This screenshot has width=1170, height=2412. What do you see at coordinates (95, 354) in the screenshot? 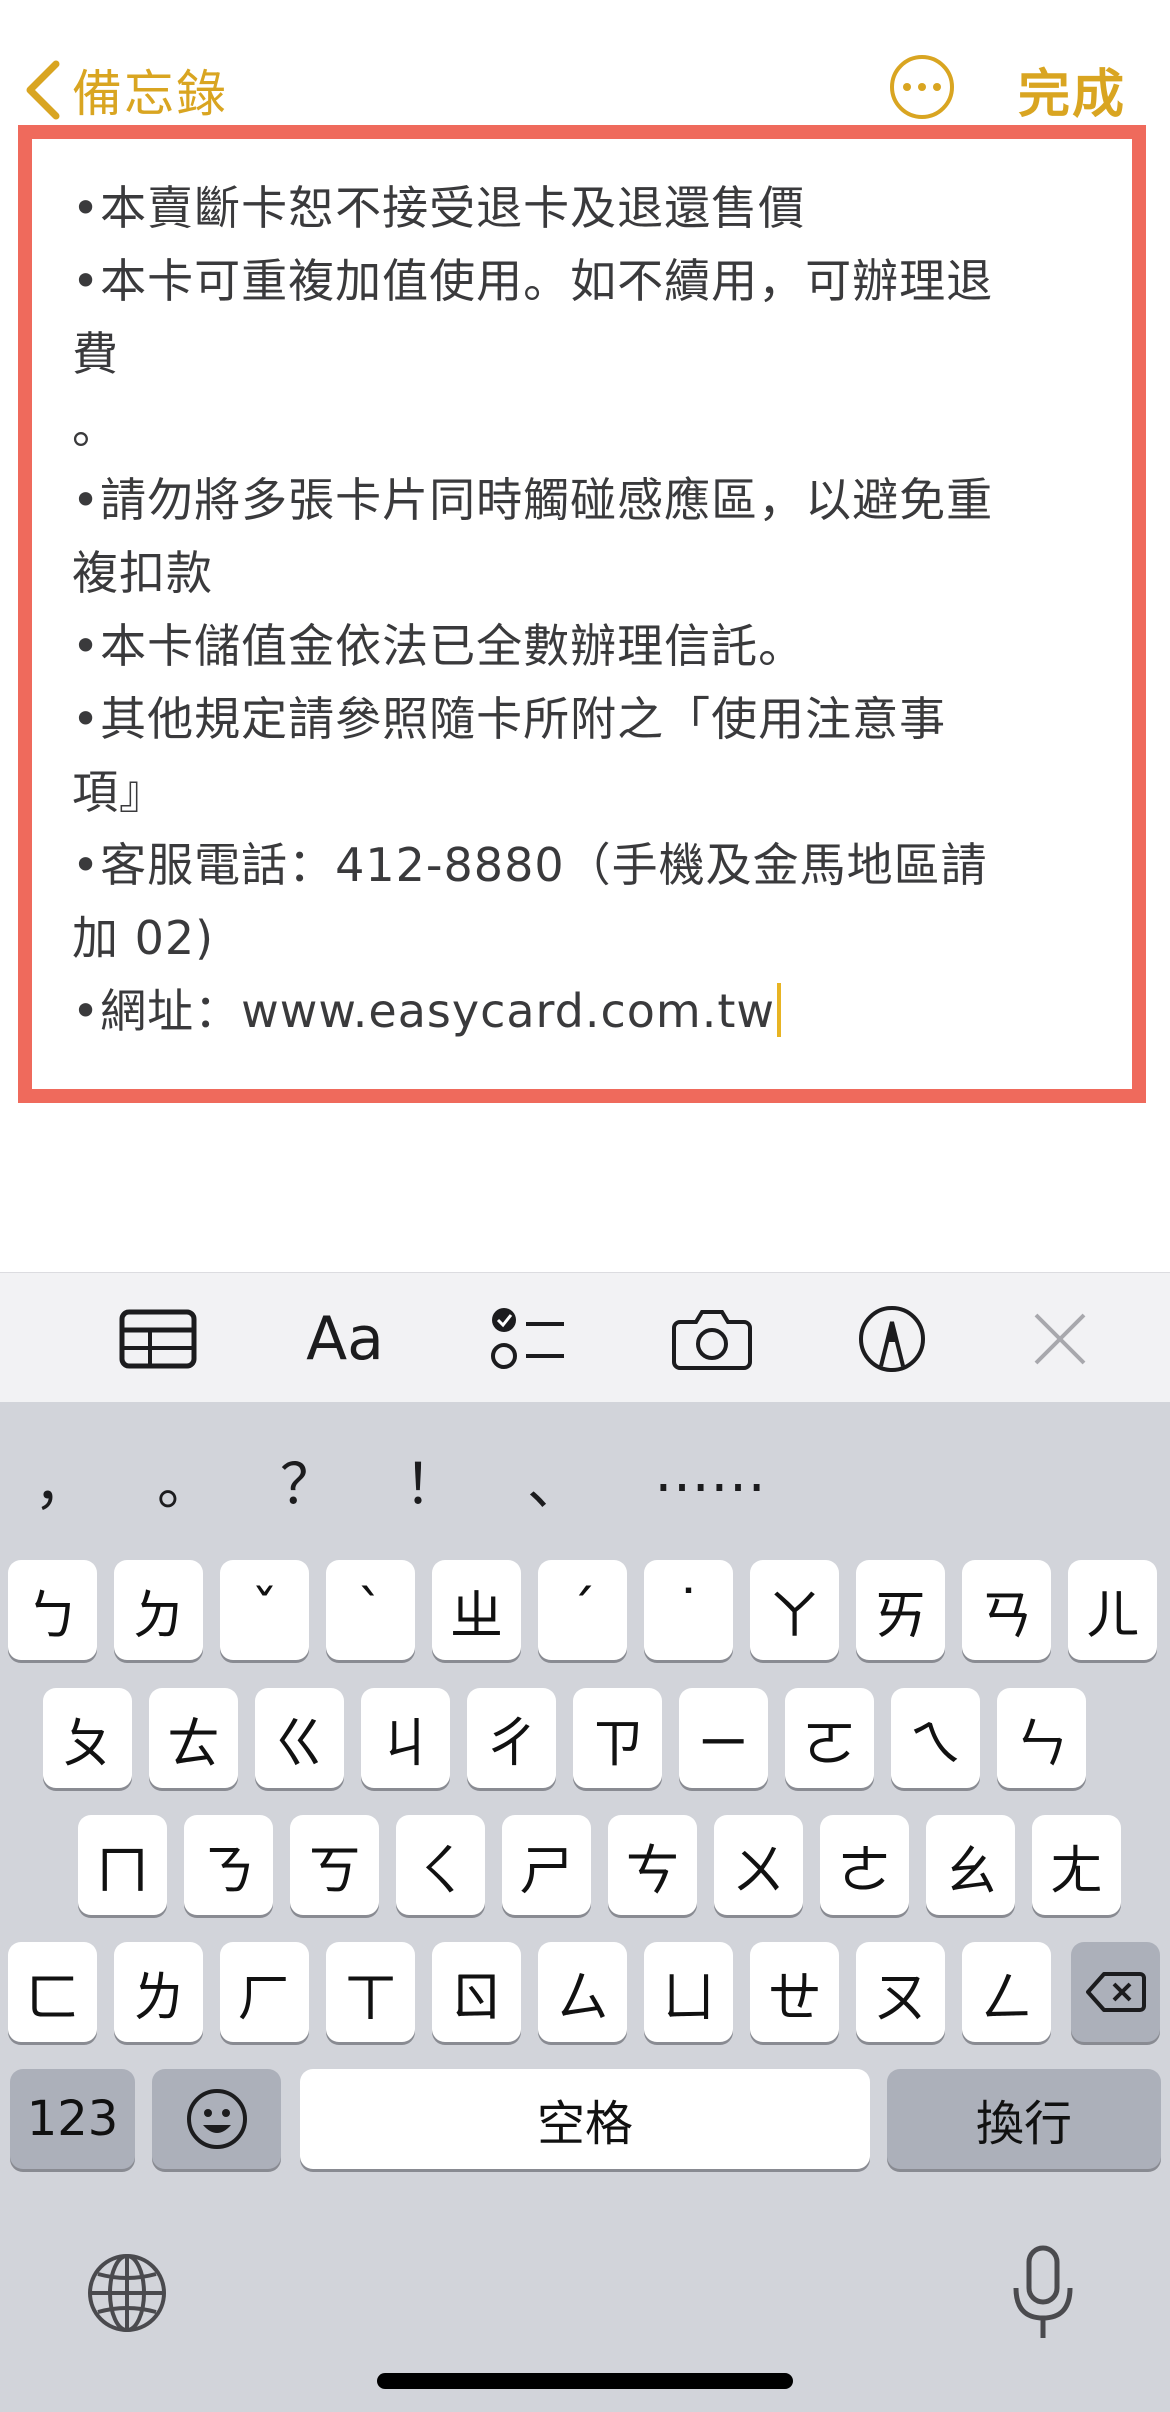
I see `note-line: 費` at bounding box center [95, 354].